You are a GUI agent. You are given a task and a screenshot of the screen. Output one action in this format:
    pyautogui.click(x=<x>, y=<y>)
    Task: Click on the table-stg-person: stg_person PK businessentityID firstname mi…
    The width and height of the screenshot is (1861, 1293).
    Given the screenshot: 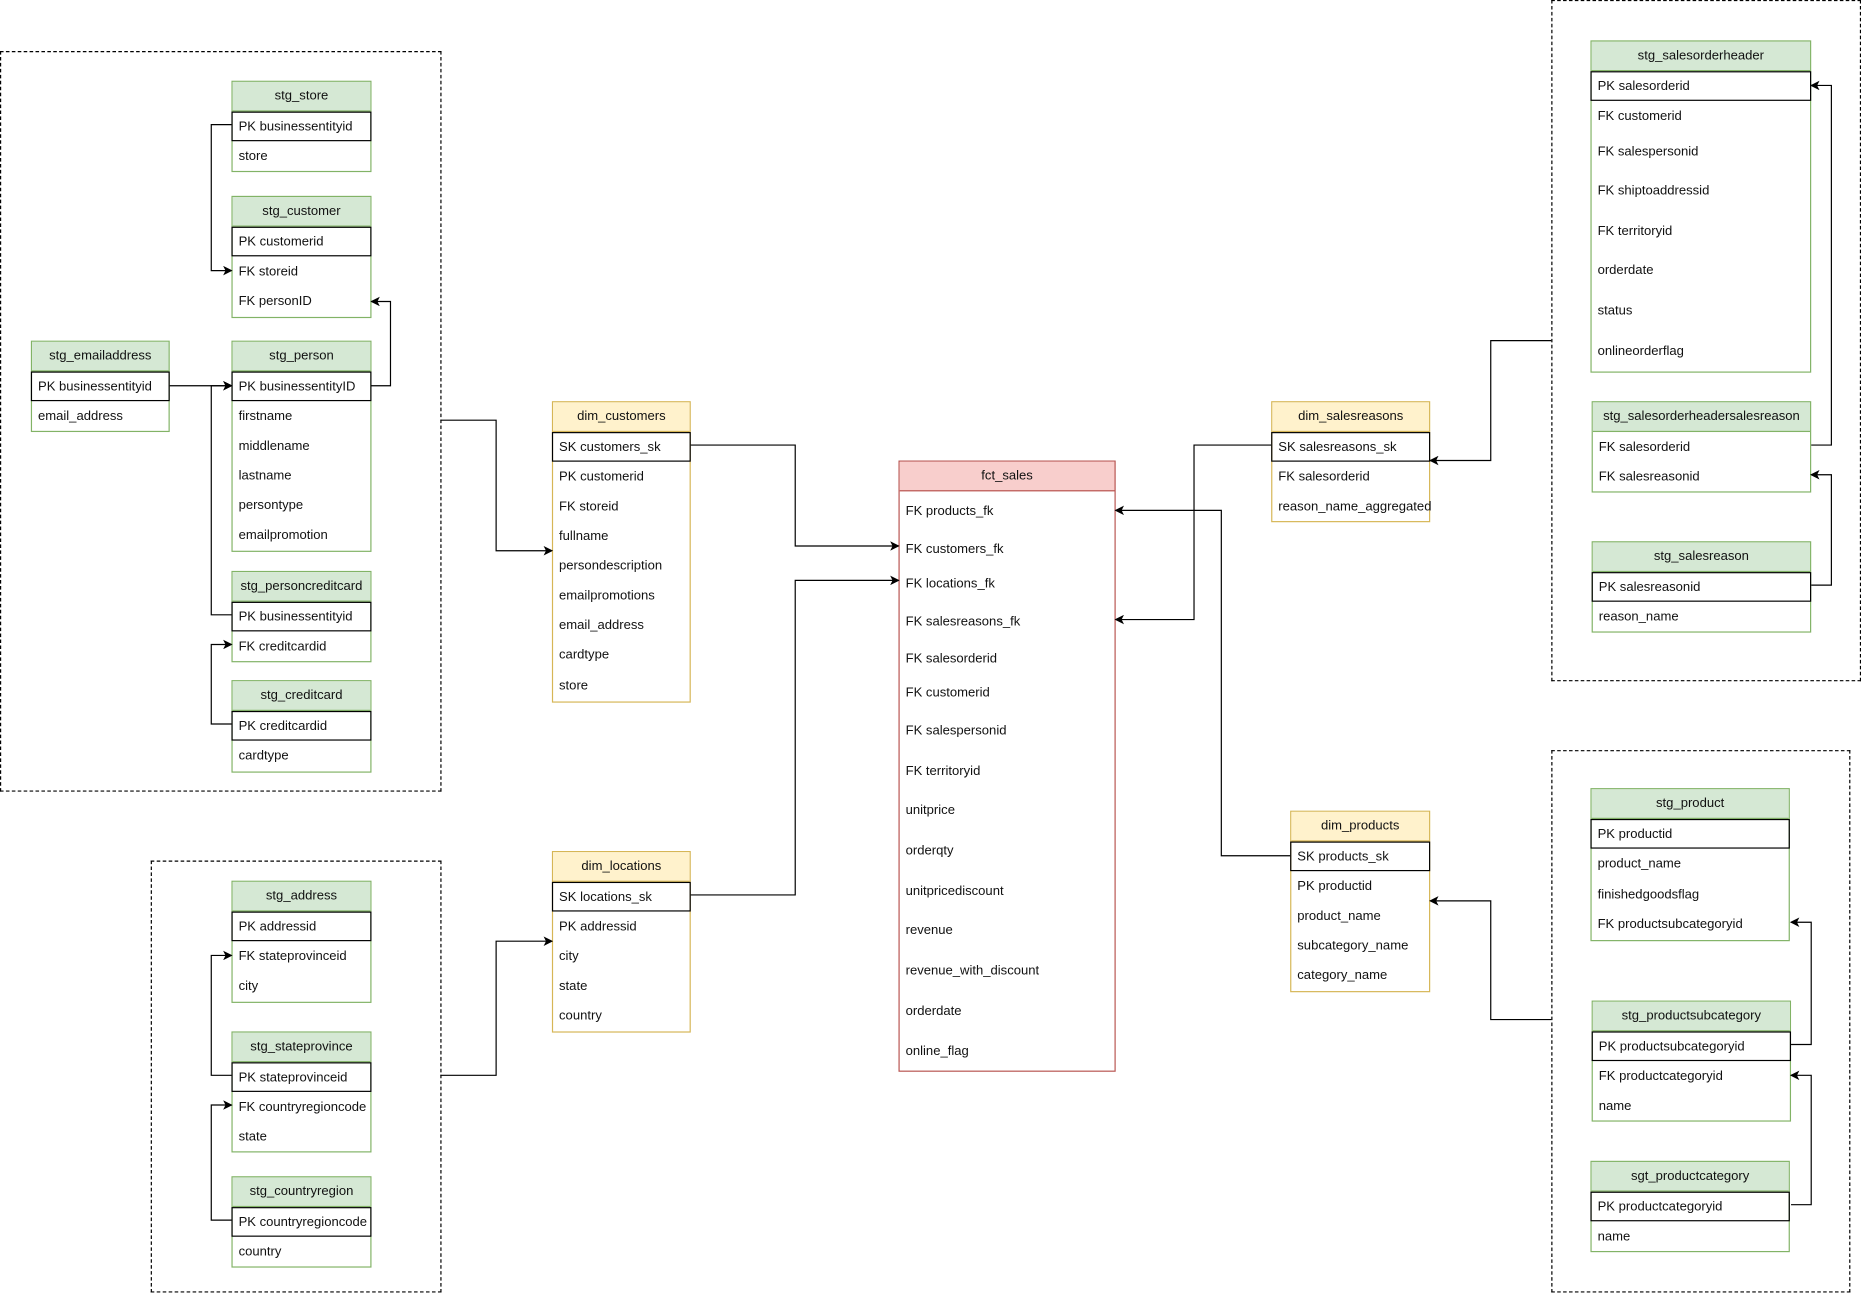 What is the action you would take?
    pyautogui.click(x=301, y=446)
    